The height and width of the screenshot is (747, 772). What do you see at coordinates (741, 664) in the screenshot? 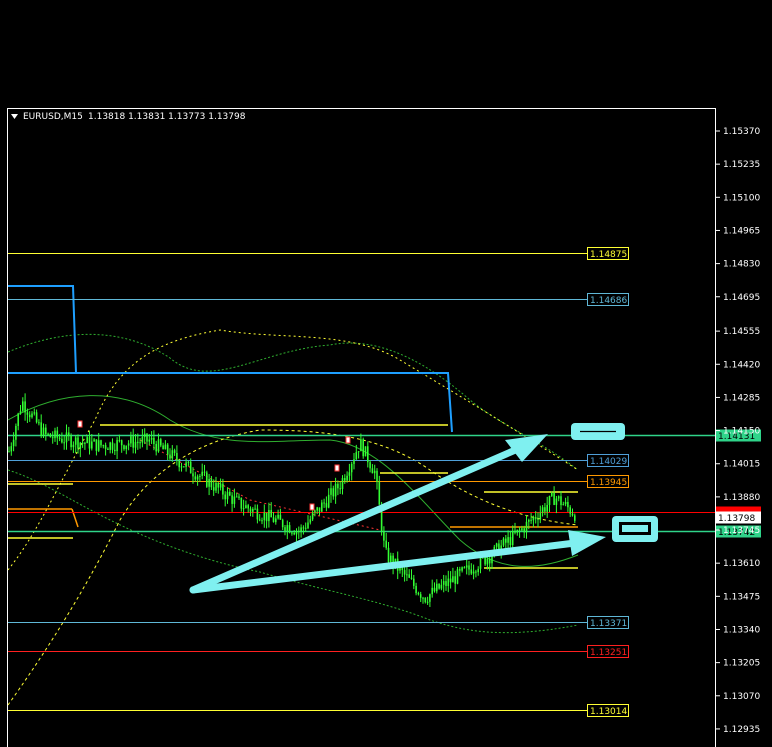
I see `y-tick-label: 1.13205` at bounding box center [741, 664].